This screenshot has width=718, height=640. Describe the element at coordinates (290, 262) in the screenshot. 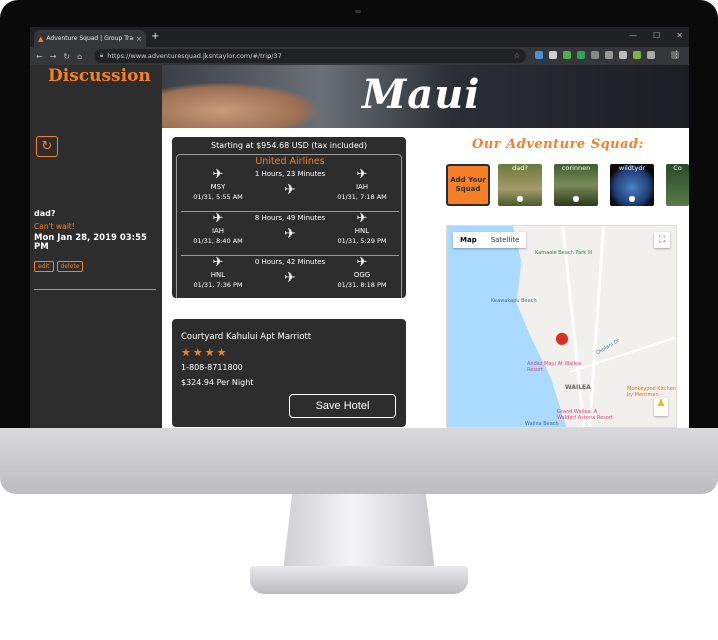

I see `flight-duration: 0 Hours, 42 Minutes` at that location.